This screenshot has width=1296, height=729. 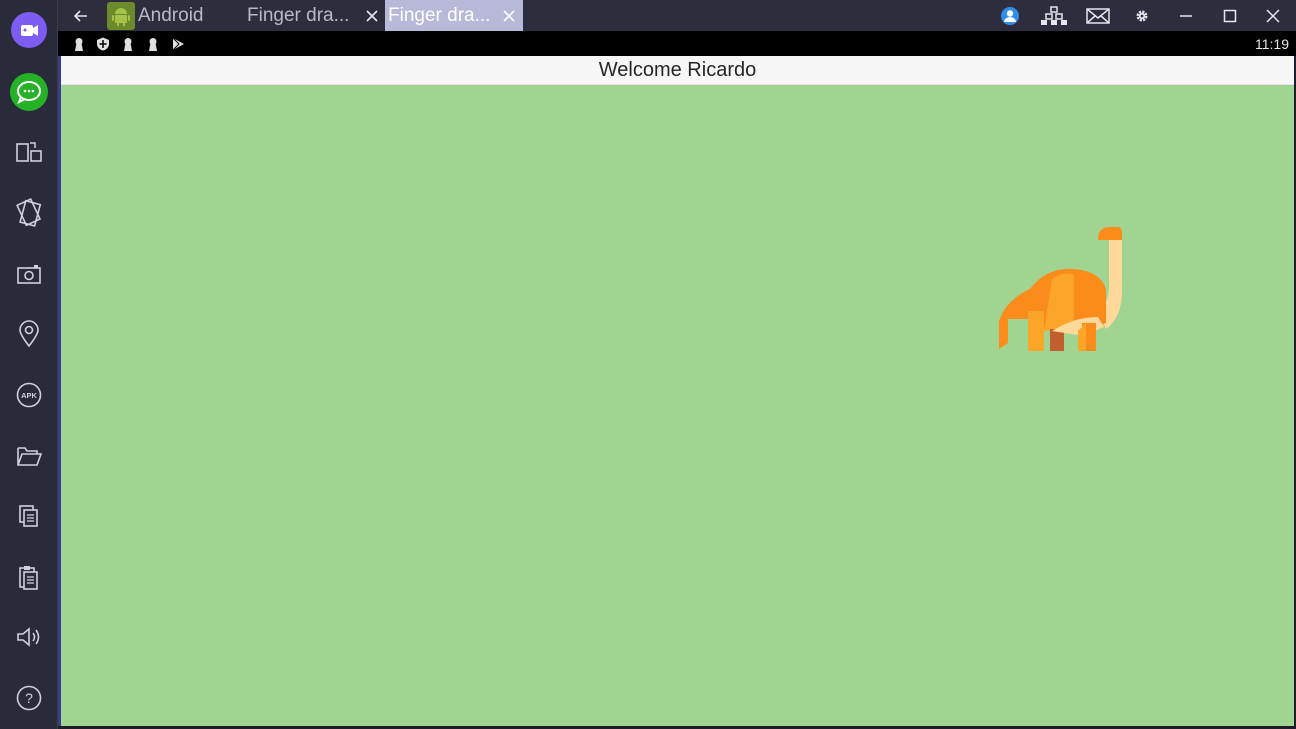 I want to click on mail-button, so click(x=1098, y=15).